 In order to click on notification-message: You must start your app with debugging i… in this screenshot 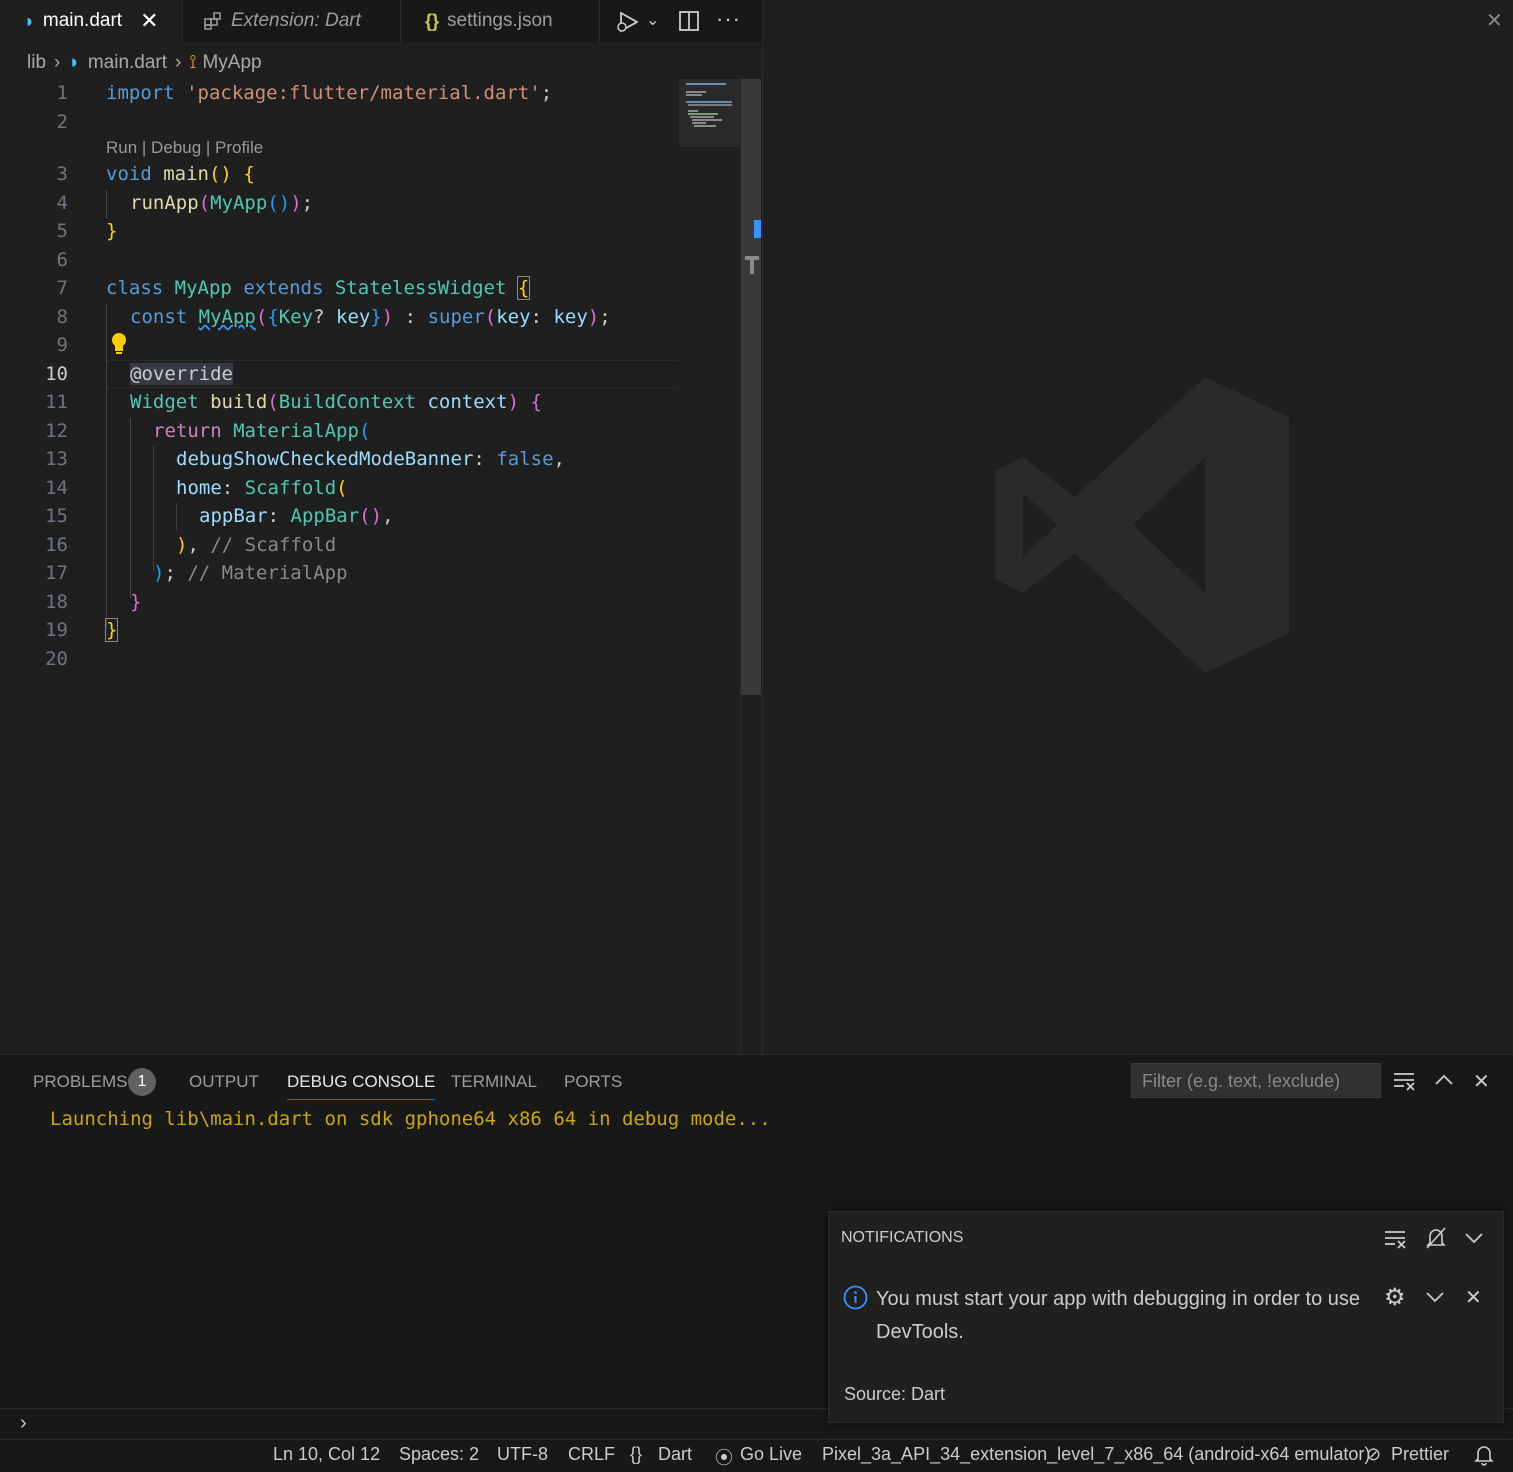, I will do `click(1118, 1315)`.